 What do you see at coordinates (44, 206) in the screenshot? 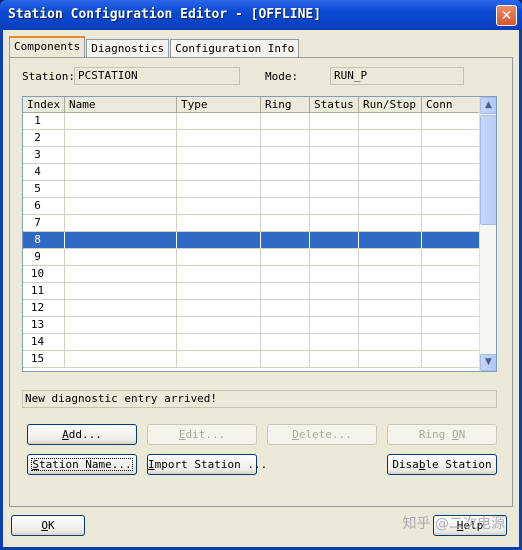
I see `row-index-cell: 6` at bounding box center [44, 206].